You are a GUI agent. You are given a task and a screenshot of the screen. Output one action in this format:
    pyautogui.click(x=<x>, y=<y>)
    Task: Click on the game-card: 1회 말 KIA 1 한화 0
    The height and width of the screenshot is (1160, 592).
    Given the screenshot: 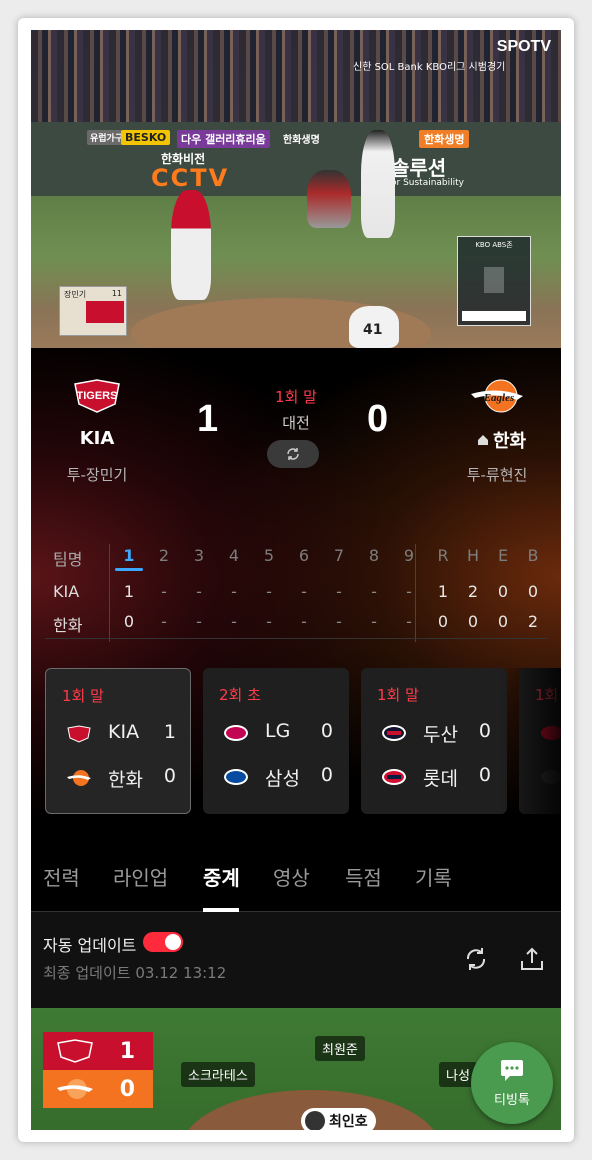 What is the action you would take?
    pyautogui.click(x=118, y=741)
    